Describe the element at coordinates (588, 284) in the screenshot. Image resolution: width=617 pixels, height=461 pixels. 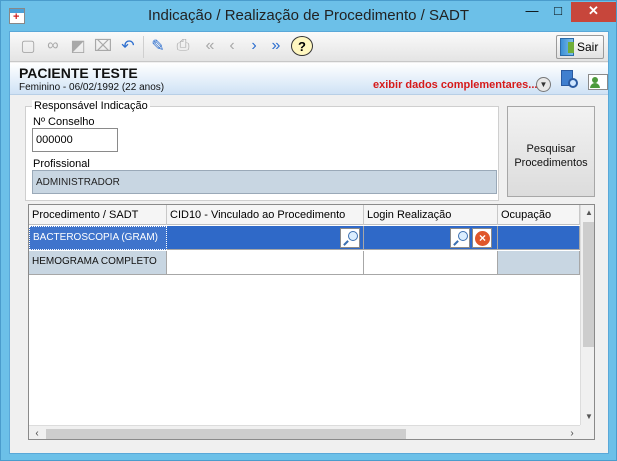
I see `vertical-scroll-thumb` at that location.